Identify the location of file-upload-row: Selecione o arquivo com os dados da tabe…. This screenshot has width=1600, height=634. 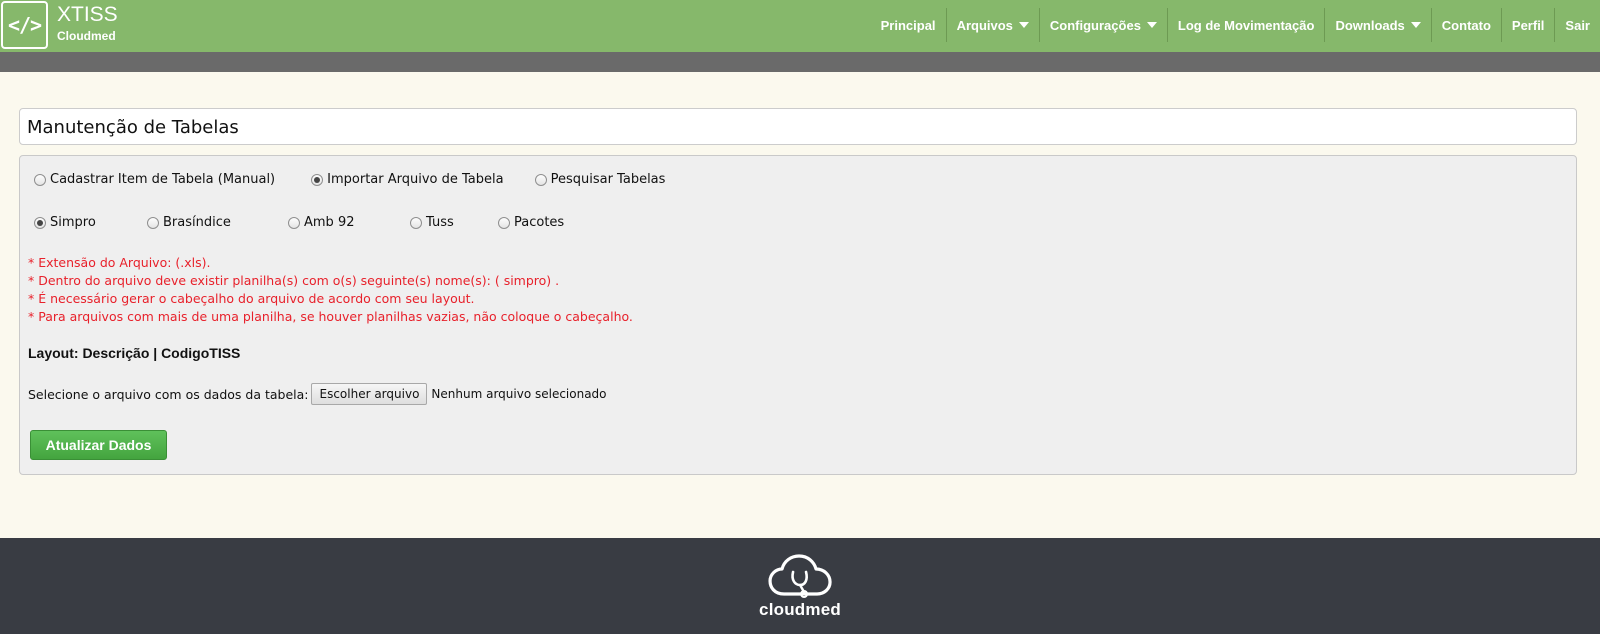
(317, 394).